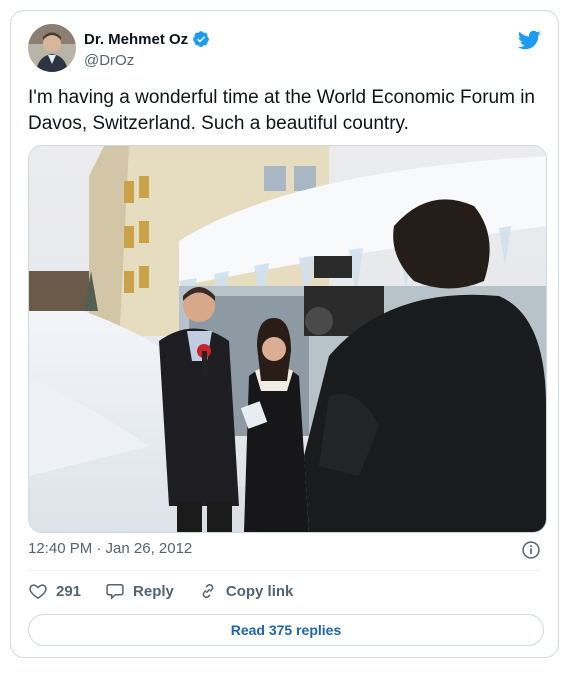 This screenshot has height=673, width=572. What do you see at coordinates (54, 591) in the screenshot?
I see `like-button: 291` at bounding box center [54, 591].